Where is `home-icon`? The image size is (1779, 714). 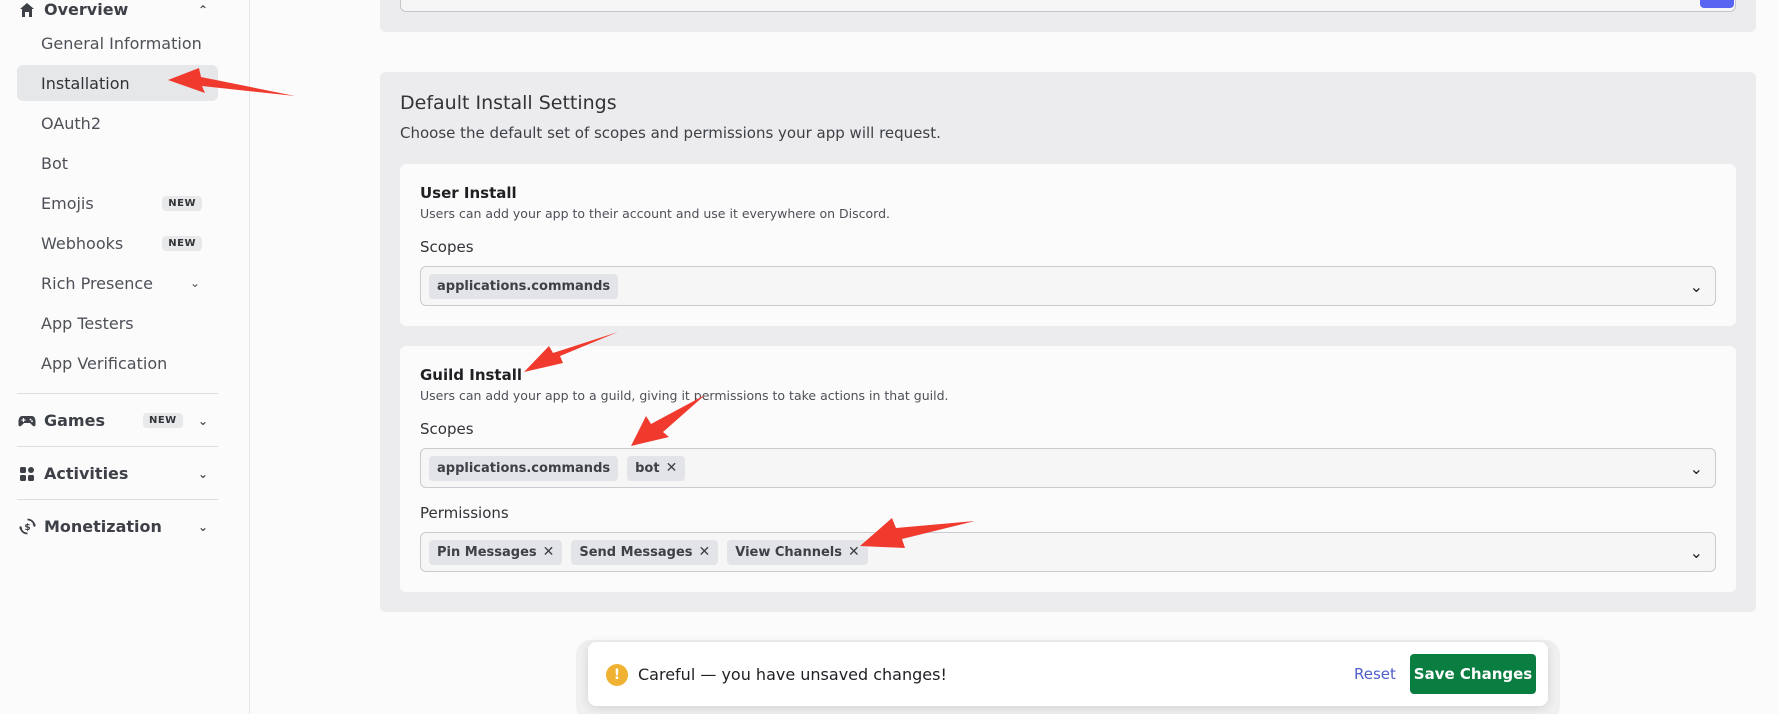
home-icon is located at coordinates (27, 10).